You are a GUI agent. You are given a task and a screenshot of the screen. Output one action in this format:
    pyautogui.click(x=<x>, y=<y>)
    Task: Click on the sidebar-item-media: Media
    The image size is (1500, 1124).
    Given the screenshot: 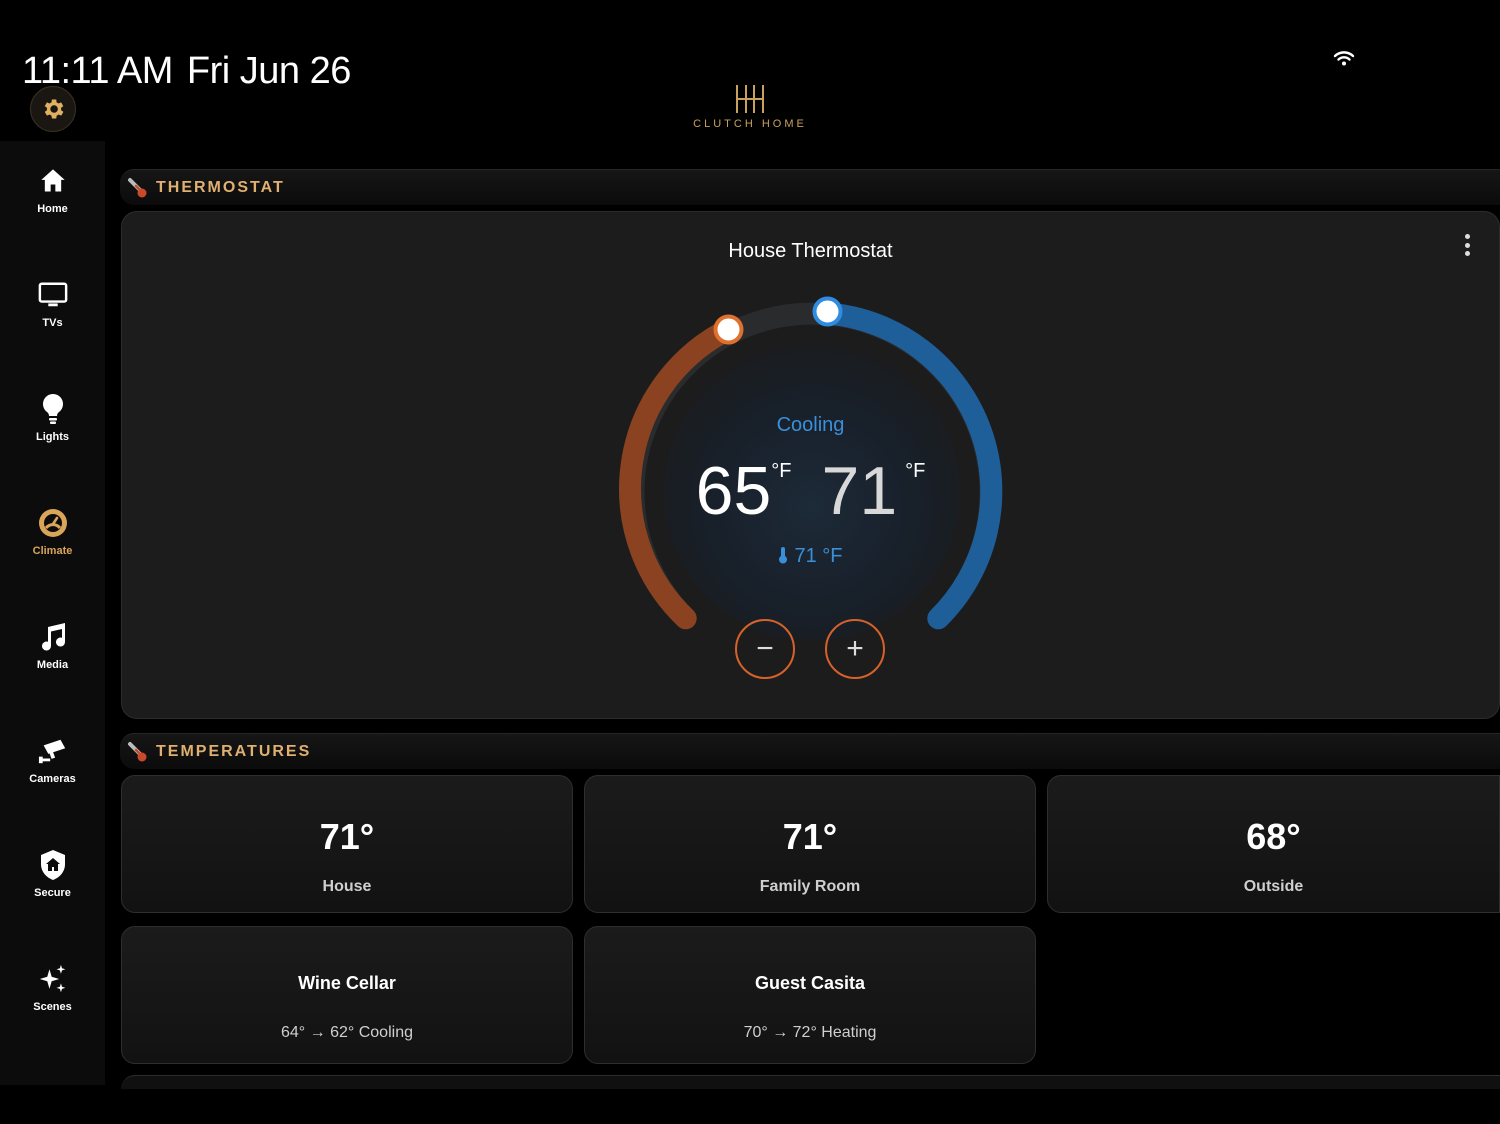 What is the action you would take?
    pyautogui.click(x=52, y=661)
    